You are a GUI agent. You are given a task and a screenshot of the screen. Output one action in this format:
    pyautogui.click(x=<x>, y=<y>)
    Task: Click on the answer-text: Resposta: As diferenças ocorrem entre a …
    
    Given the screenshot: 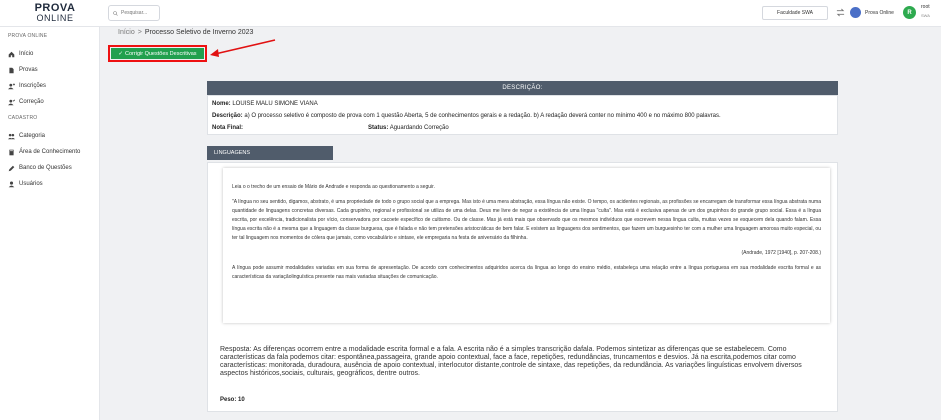 What is the action you would take?
    pyautogui.click(x=511, y=361)
    